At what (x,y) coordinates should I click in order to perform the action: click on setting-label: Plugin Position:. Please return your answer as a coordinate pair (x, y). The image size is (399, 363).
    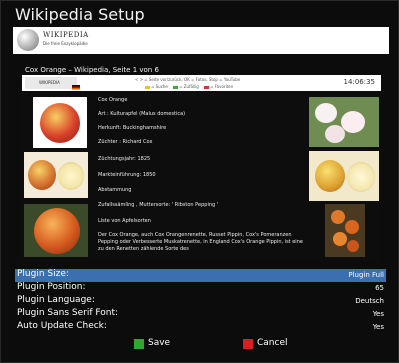
    Looking at the image, I should click on (51, 287).